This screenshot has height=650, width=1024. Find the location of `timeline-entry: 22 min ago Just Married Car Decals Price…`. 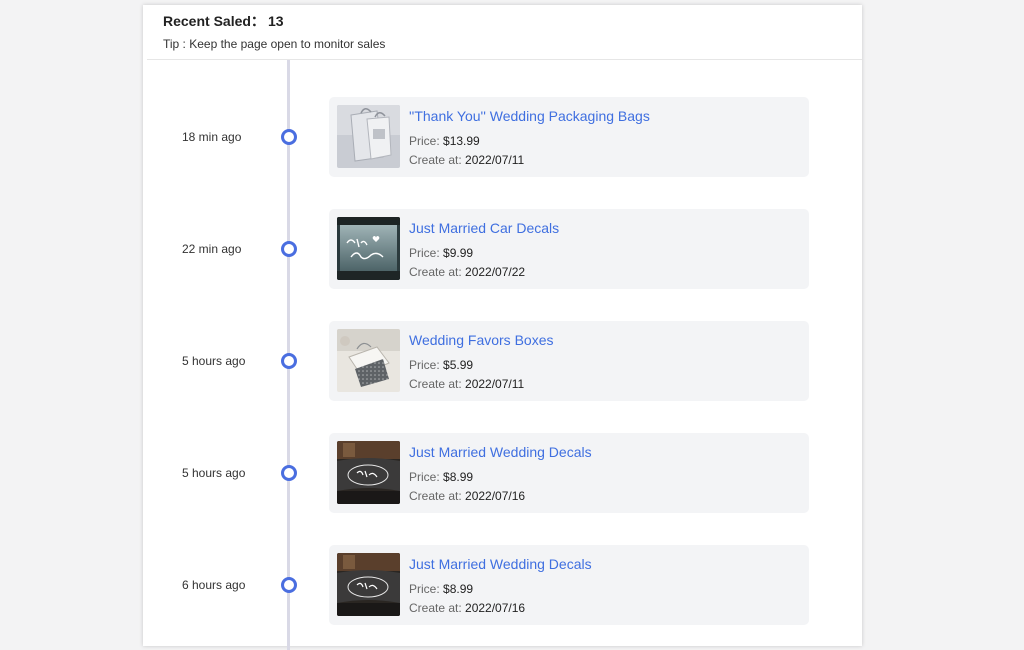

timeline-entry: 22 min ago Just Married Car Decals Price… is located at coordinates (502, 249).